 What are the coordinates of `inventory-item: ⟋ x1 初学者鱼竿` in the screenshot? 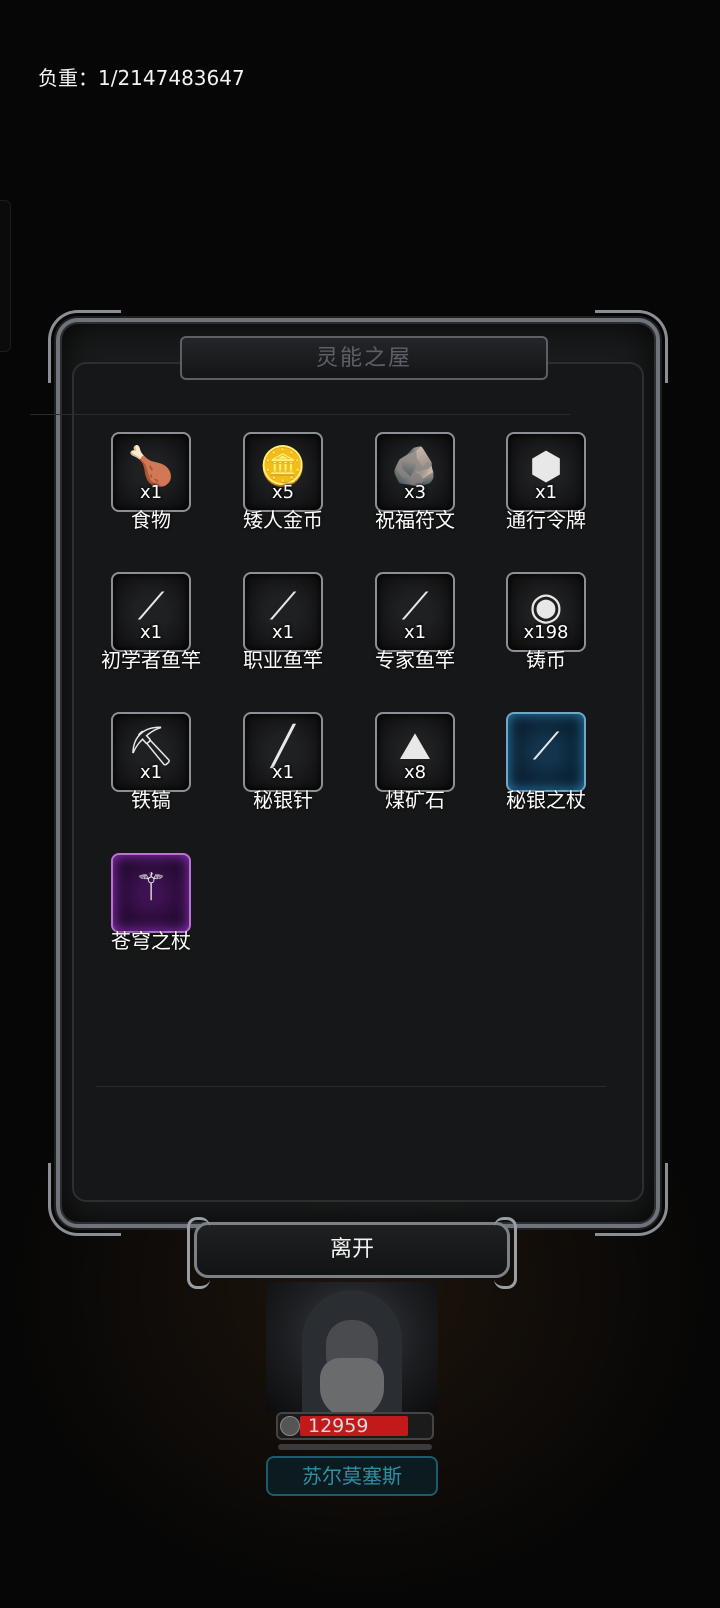 It's located at (151, 627).